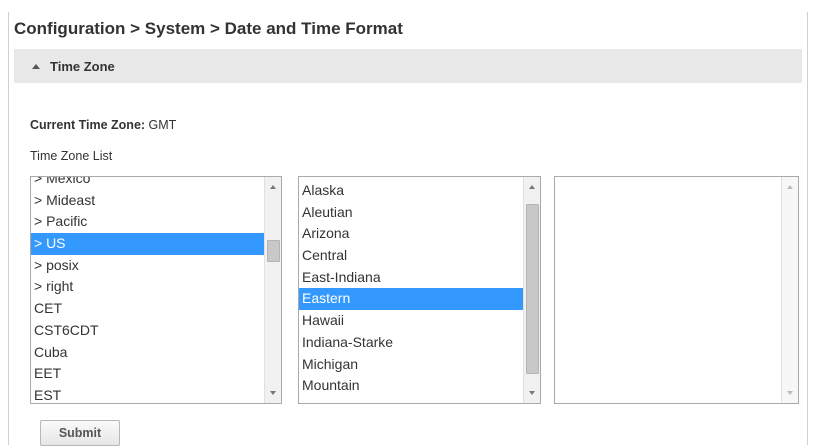 The width and height of the screenshot is (814, 446). Describe the element at coordinates (156, 353) in the screenshot. I see `list-option: Cuba` at that location.